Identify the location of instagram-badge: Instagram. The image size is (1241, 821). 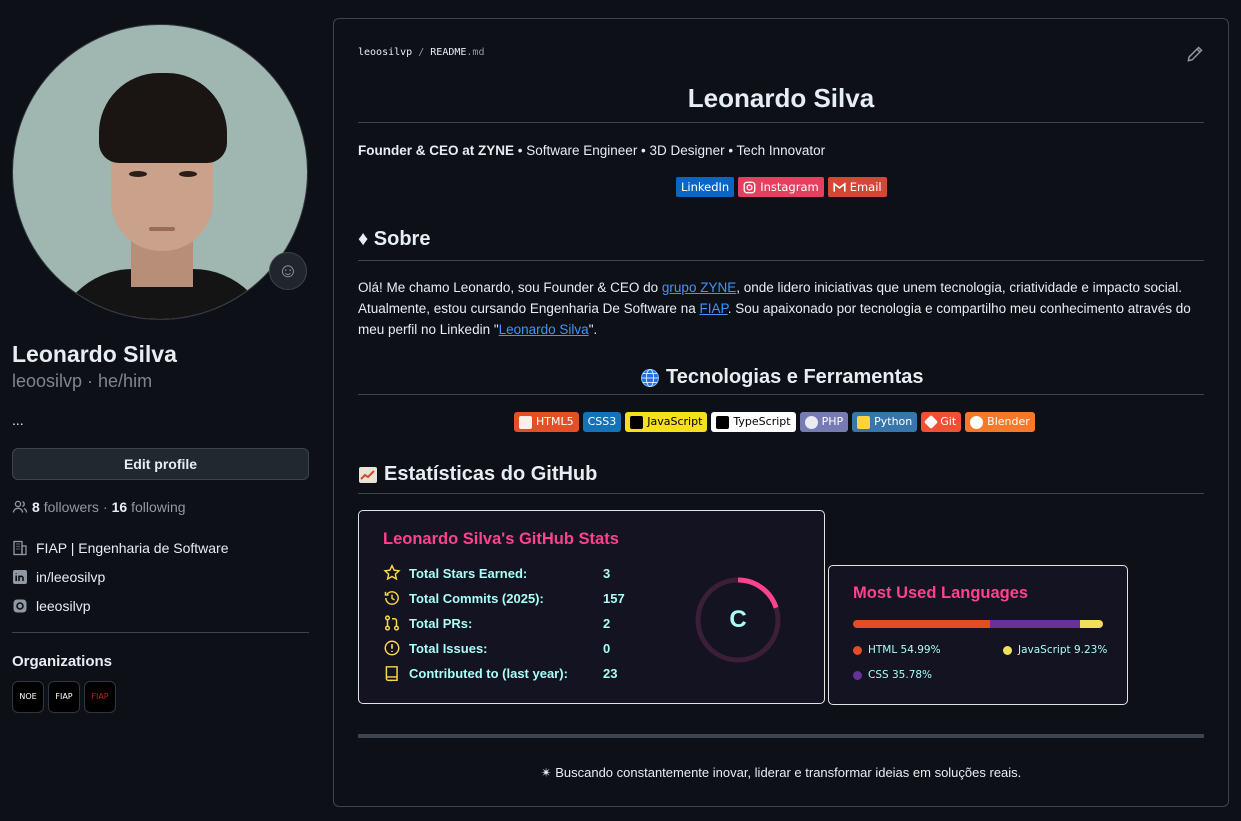
(781, 187).